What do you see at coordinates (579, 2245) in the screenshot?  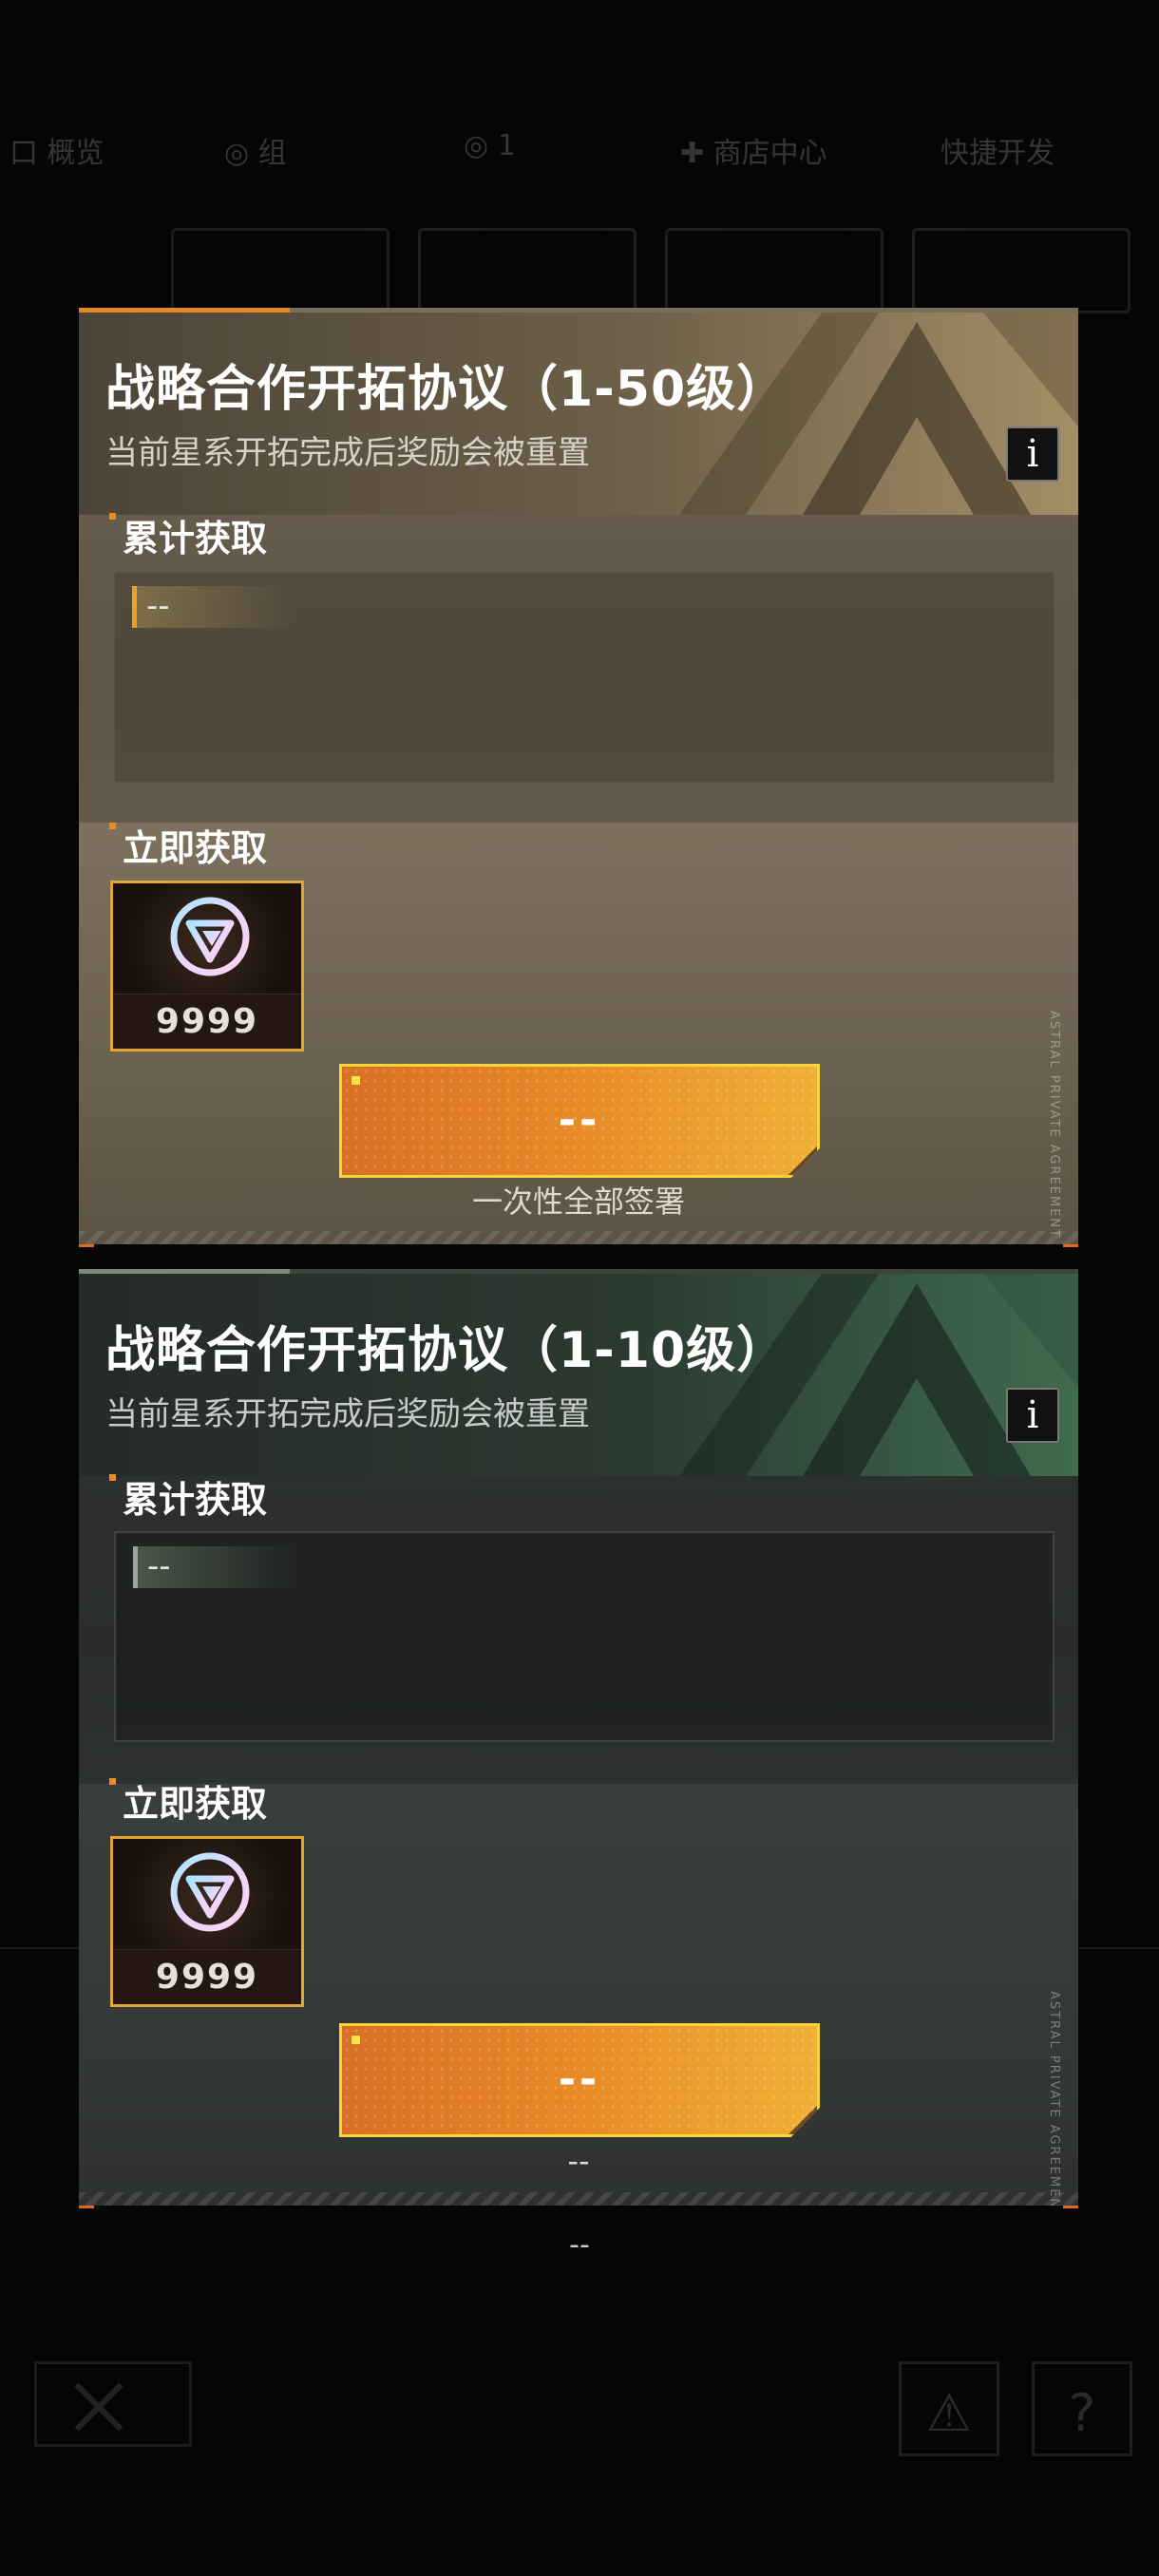 I see `footer-text: --` at bounding box center [579, 2245].